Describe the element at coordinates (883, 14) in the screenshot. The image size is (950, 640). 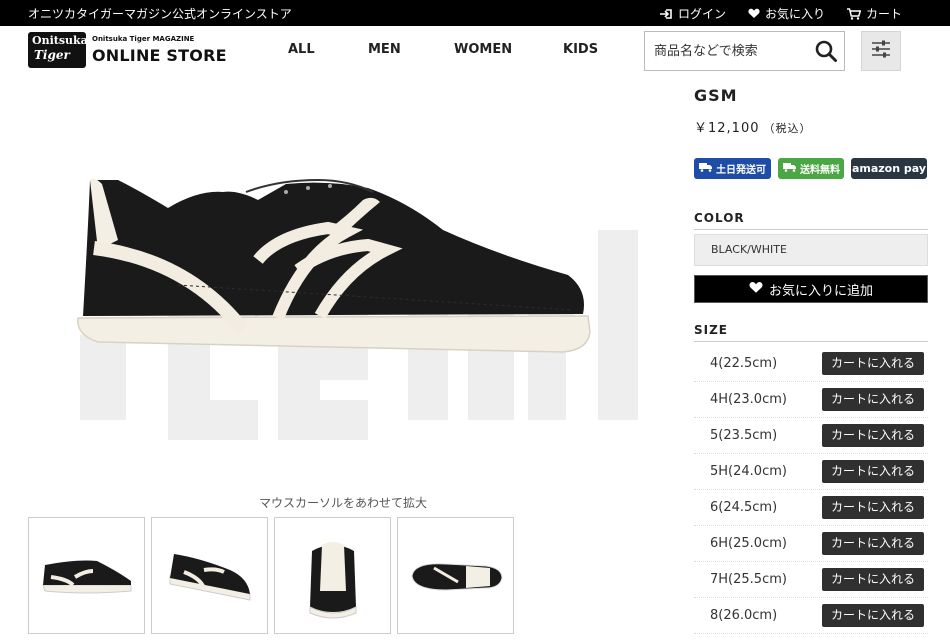
I see `cart-label: カート` at that location.